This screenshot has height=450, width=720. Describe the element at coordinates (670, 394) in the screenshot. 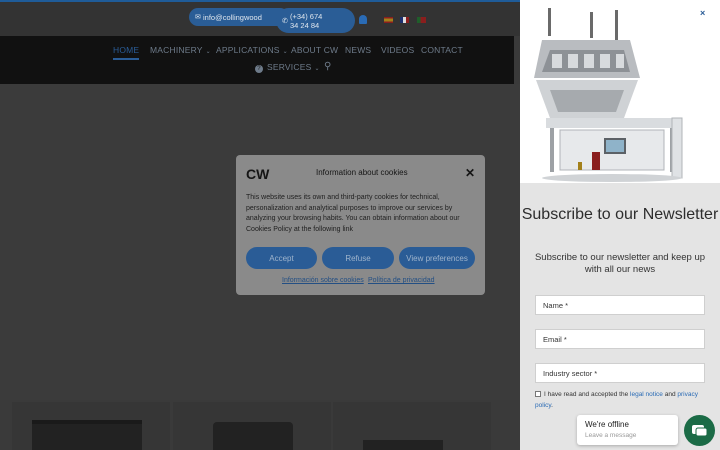

I see `consent-and: and` at that location.